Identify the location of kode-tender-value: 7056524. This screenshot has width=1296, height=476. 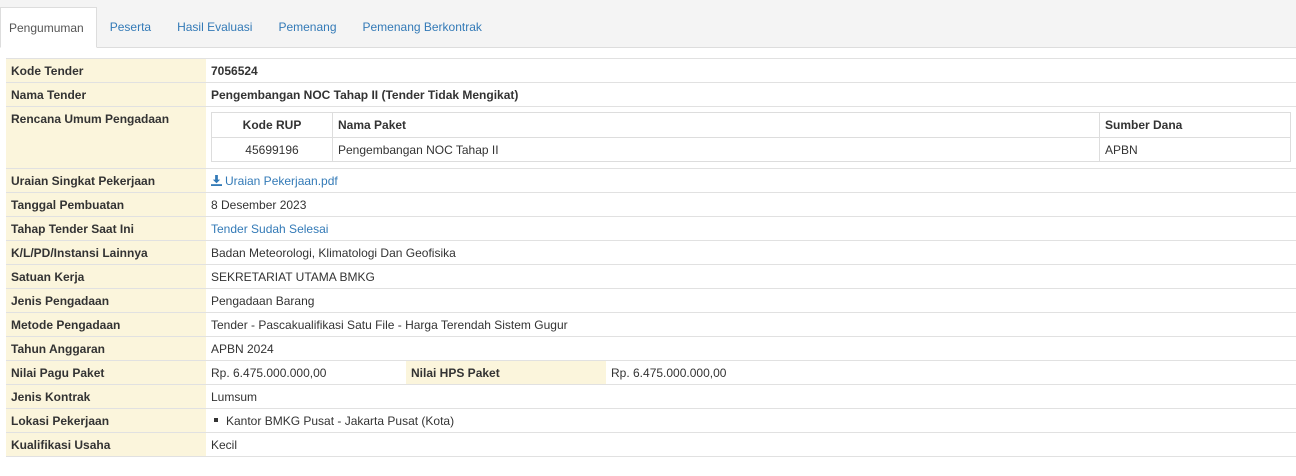
(751, 70).